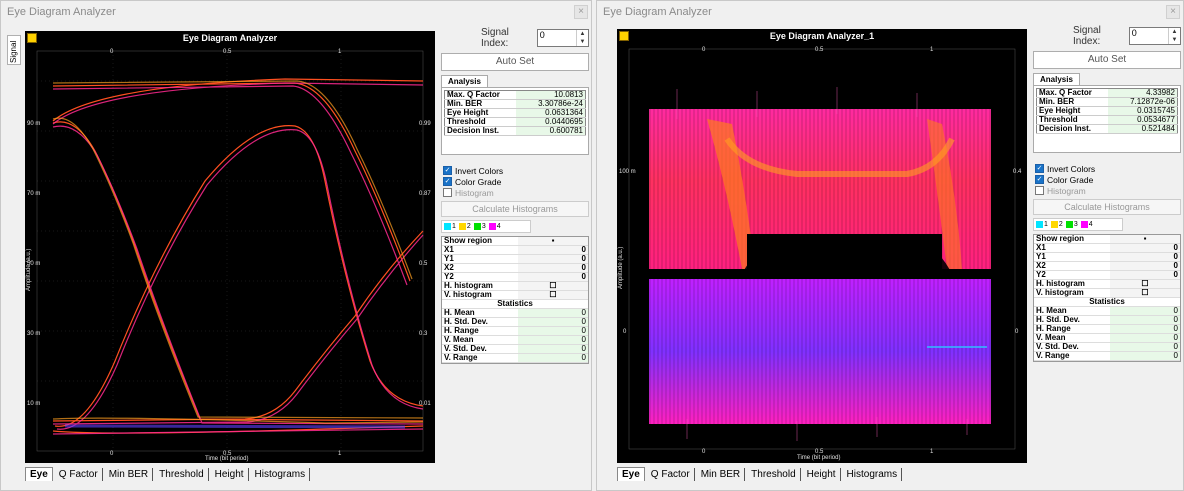  What do you see at coordinates (550, 104) in the screenshot?
I see `analysis-value: 3.30786e-24` at bounding box center [550, 104].